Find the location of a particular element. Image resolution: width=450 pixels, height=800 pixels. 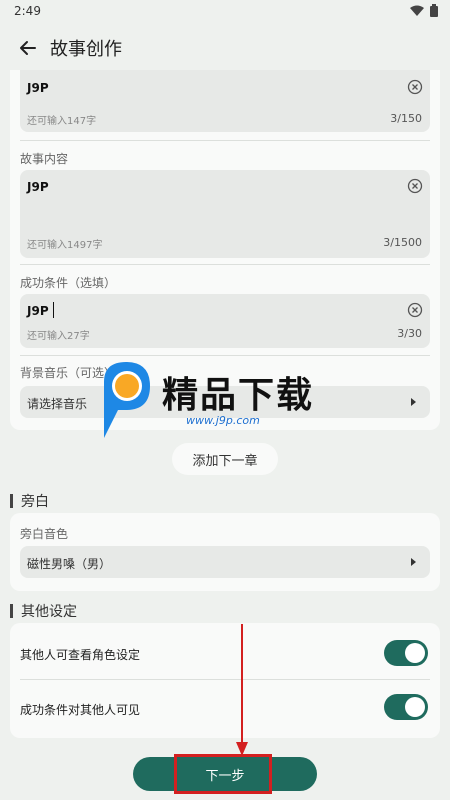

wifi-icon is located at coordinates (417, 10).